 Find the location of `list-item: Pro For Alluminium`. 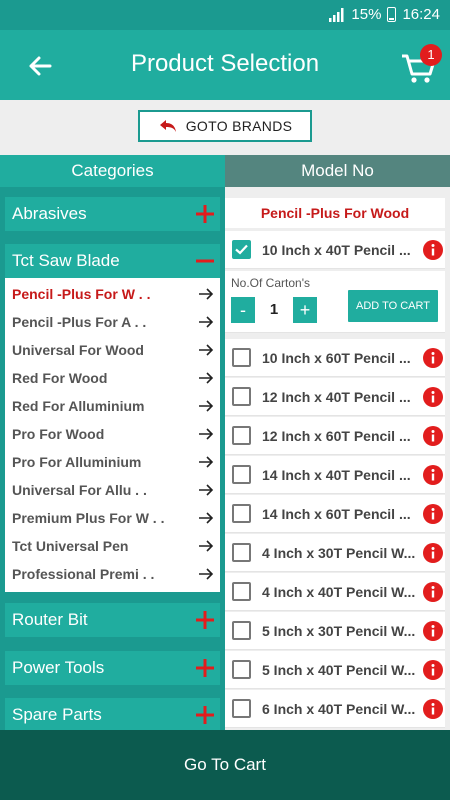

list-item: Pro For Alluminium is located at coordinates (112, 462).